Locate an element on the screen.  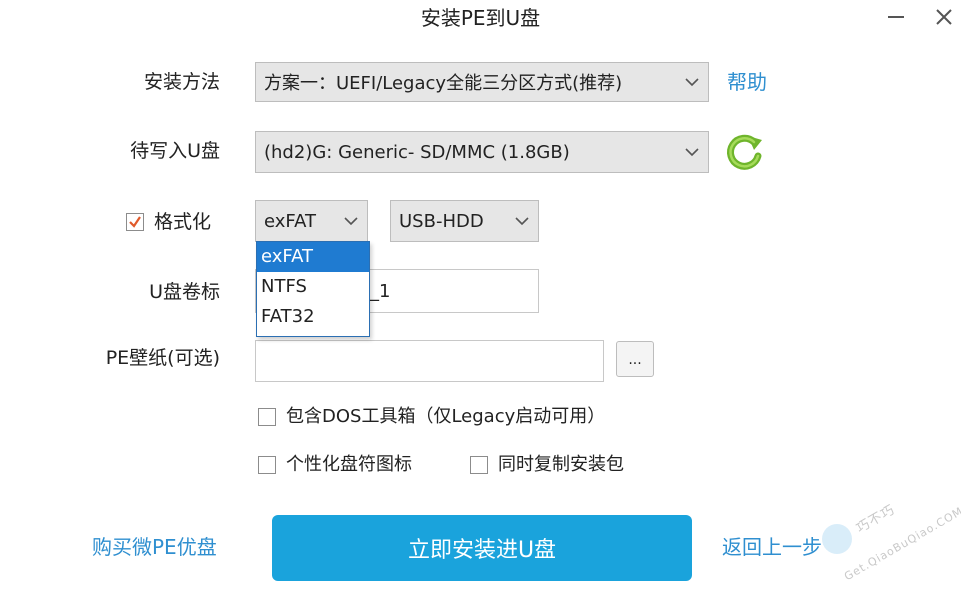
install-method-select: 方案一：UEFI/Legacy全能三分区方式(推荐) is located at coordinates (482, 82).